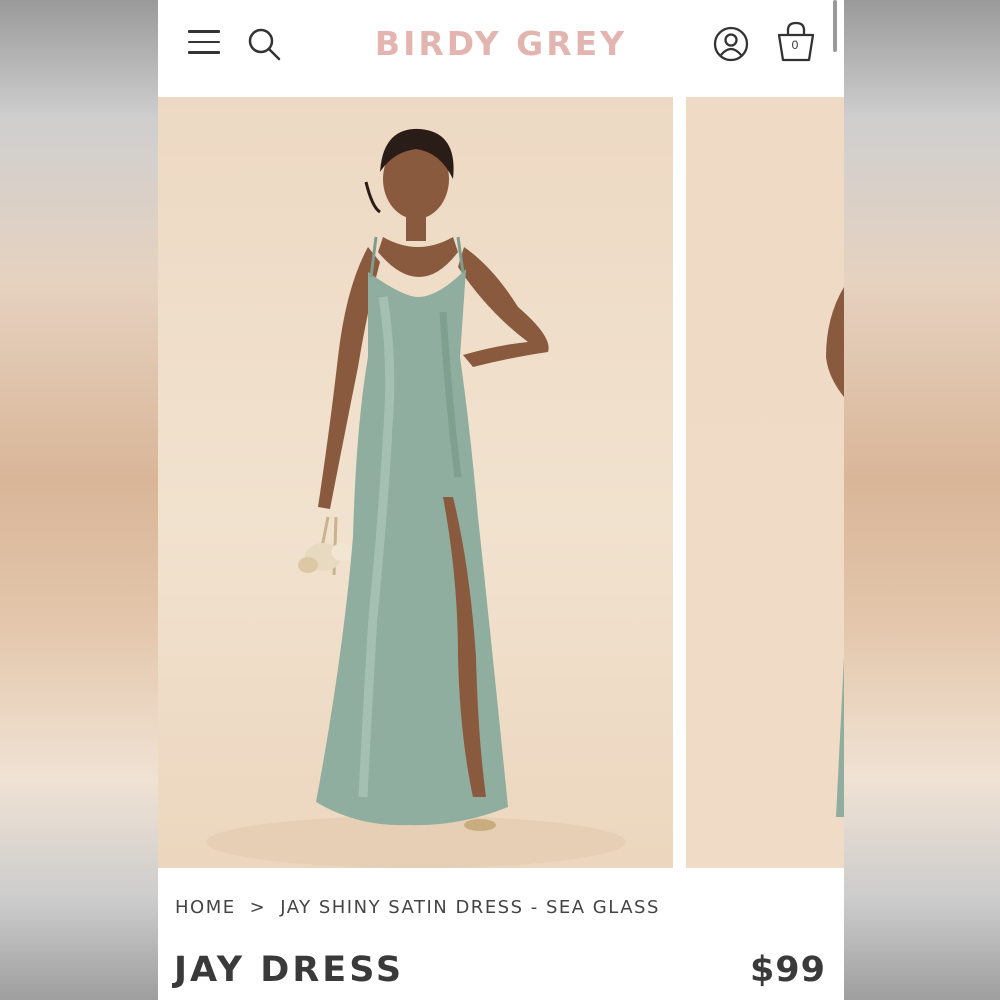 Image resolution: width=1000 pixels, height=1000 pixels. What do you see at coordinates (205, 907) in the screenshot?
I see `breadcrumb-home-link: HOME` at bounding box center [205, 907].